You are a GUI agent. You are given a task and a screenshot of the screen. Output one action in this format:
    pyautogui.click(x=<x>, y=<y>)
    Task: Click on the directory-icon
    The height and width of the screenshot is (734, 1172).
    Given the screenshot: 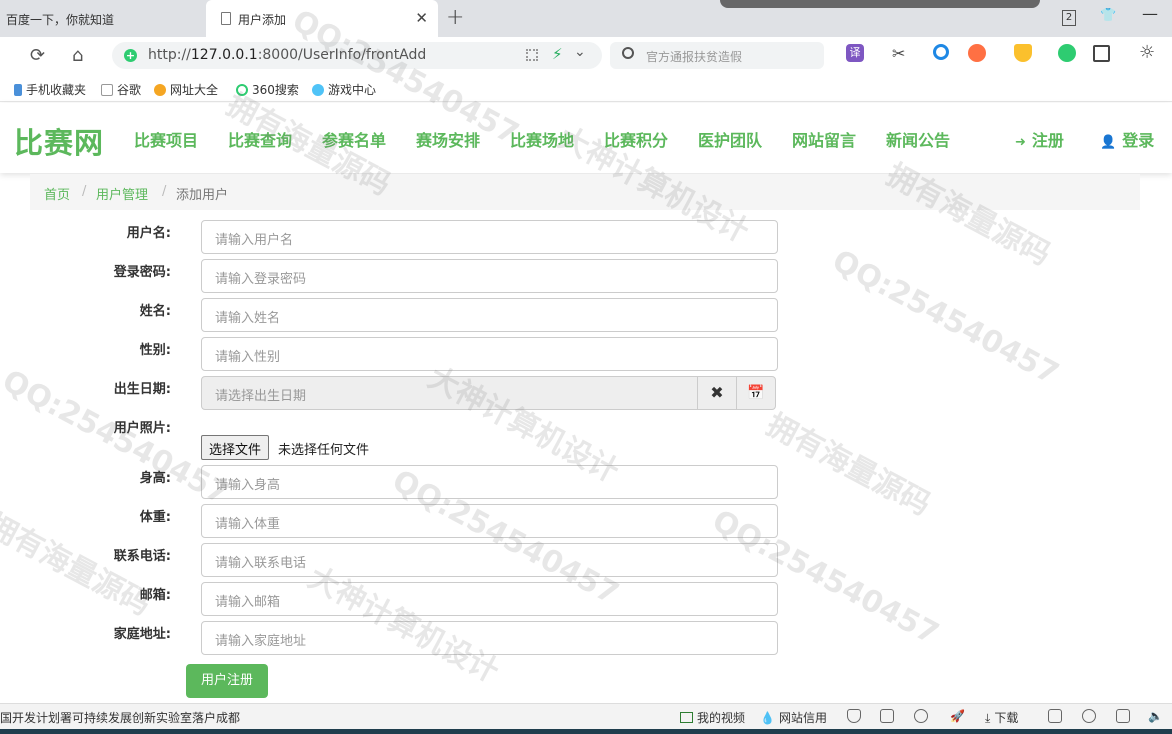 What is the action you would take?
    pyautogui.click(x=160, y=90)
    